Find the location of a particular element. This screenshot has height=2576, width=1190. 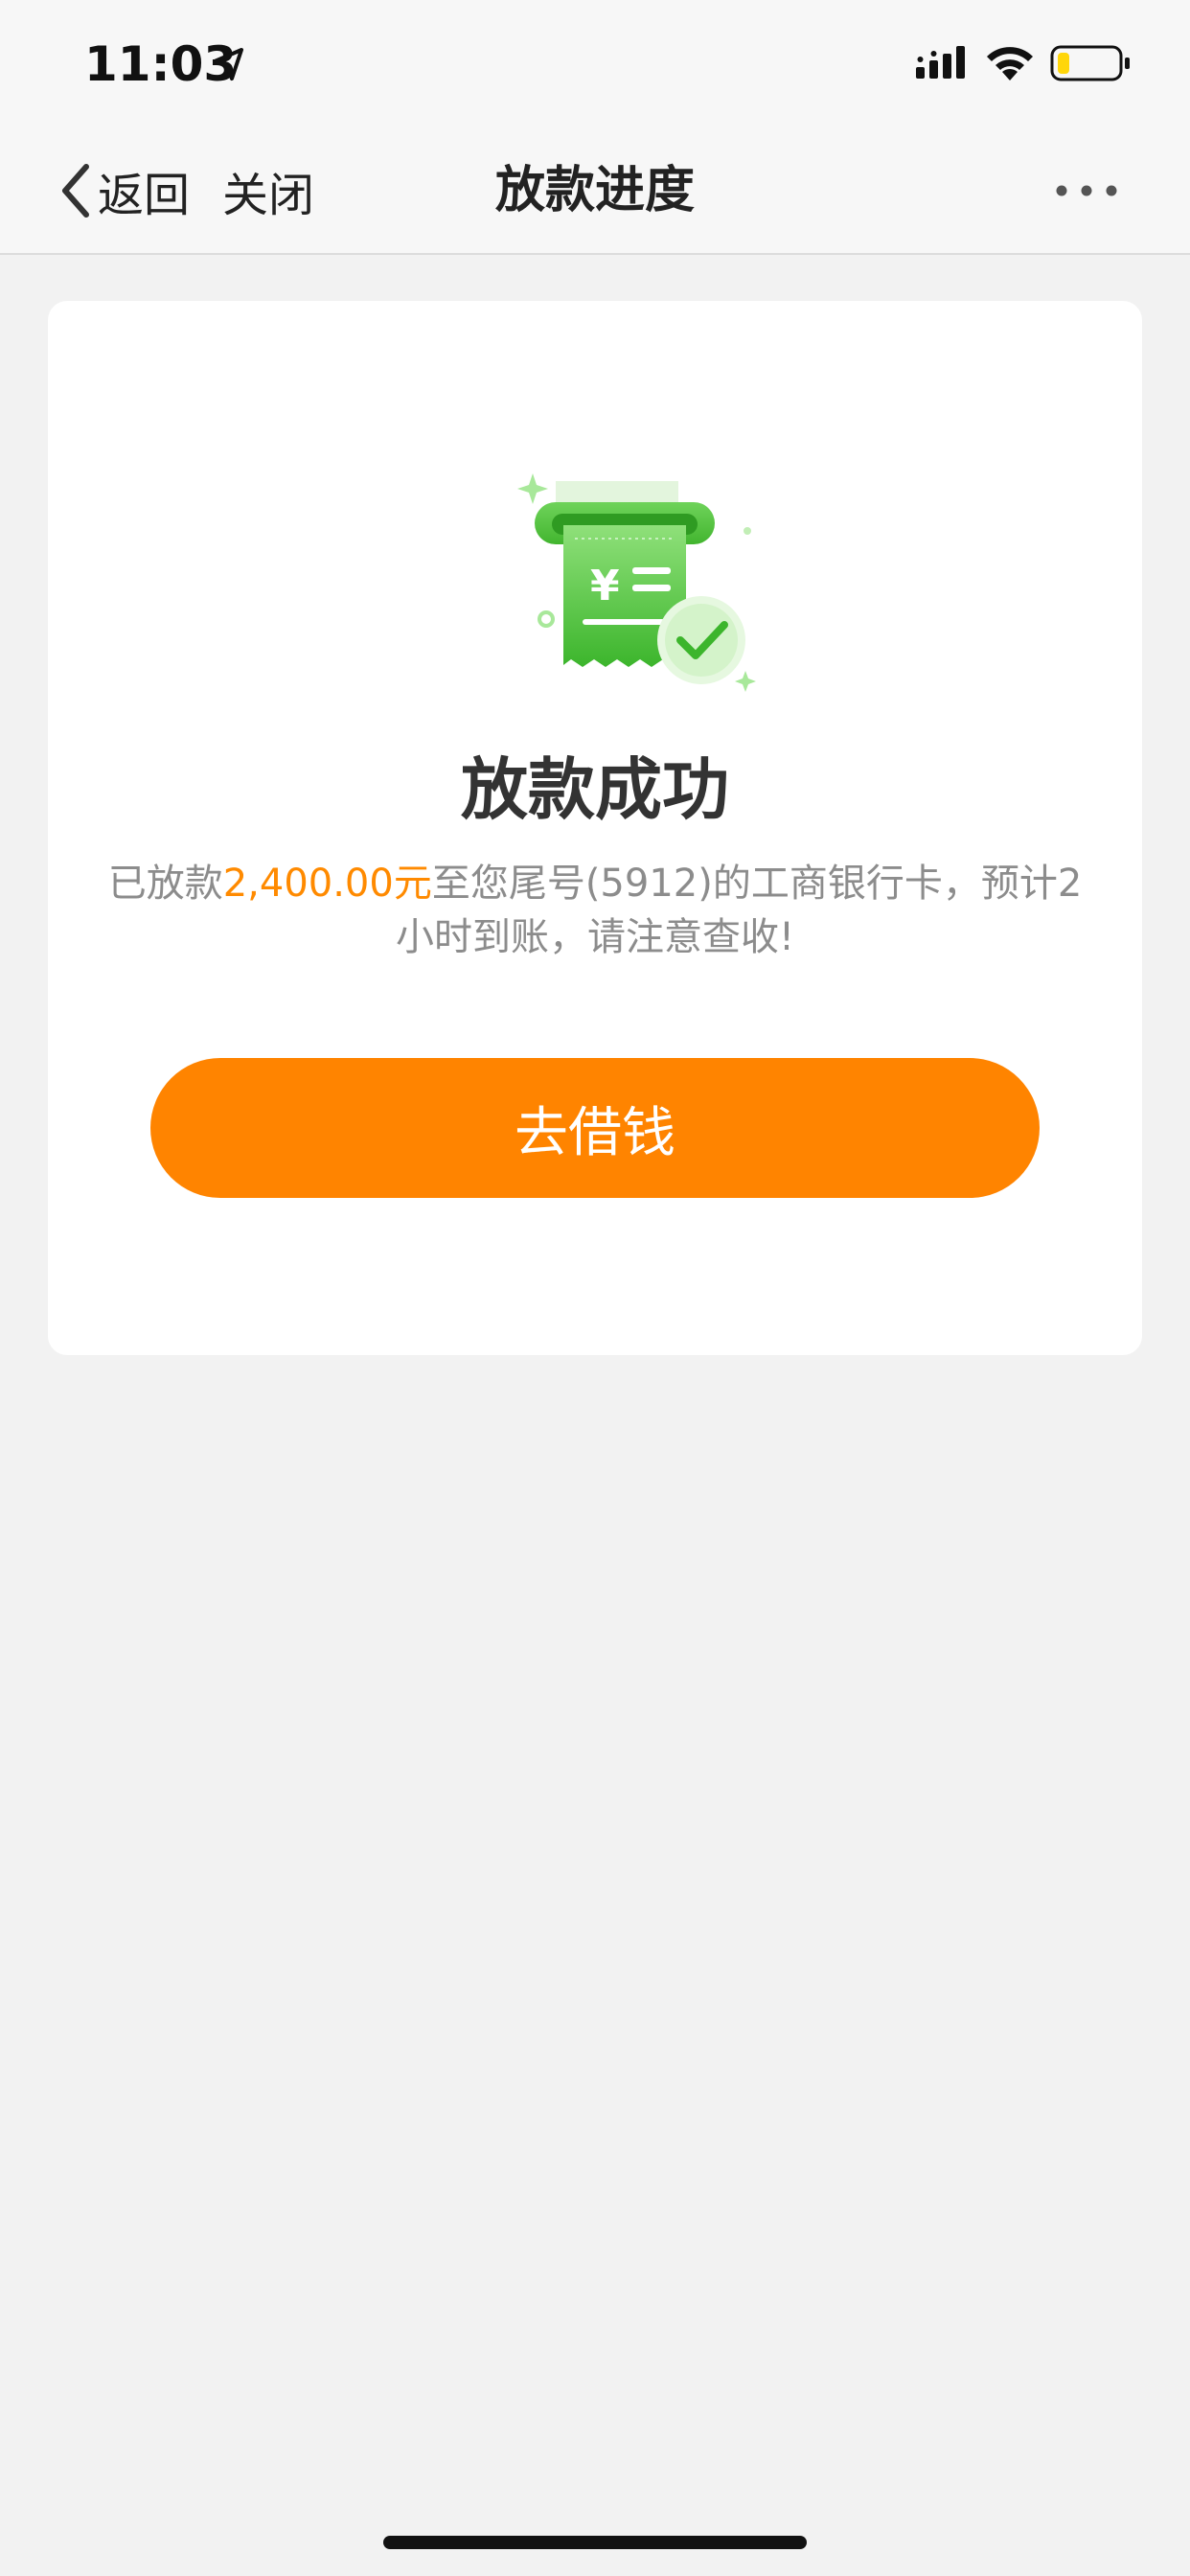

back-button: 返回 is located at coordinates (123, 190).